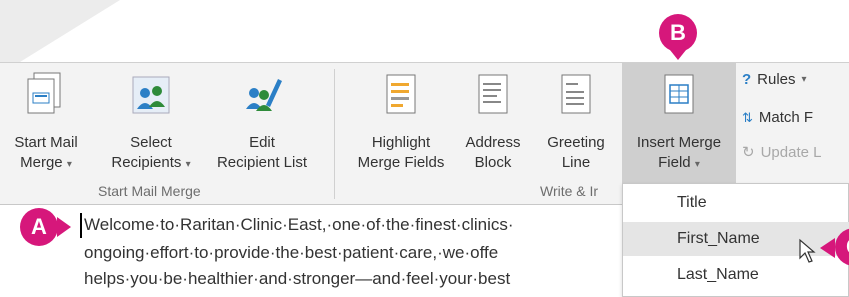  What do you see at coordinates (151, 123) in the screenshot?
I see `select-recipients-button: Select Recipients ▾` at bounding box center [151, 123].